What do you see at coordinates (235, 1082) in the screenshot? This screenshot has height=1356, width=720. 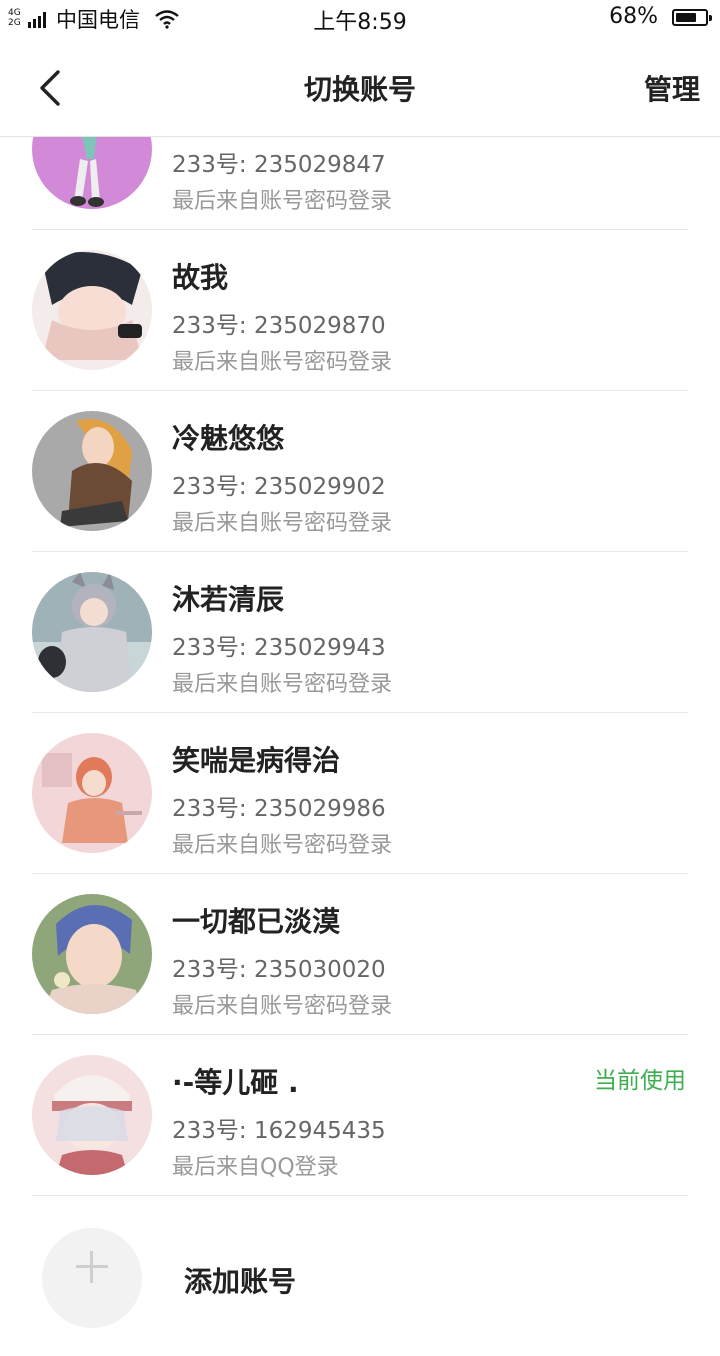 I see `account-name: ·-等儿砸 .` at bounding box center [235, 1082].